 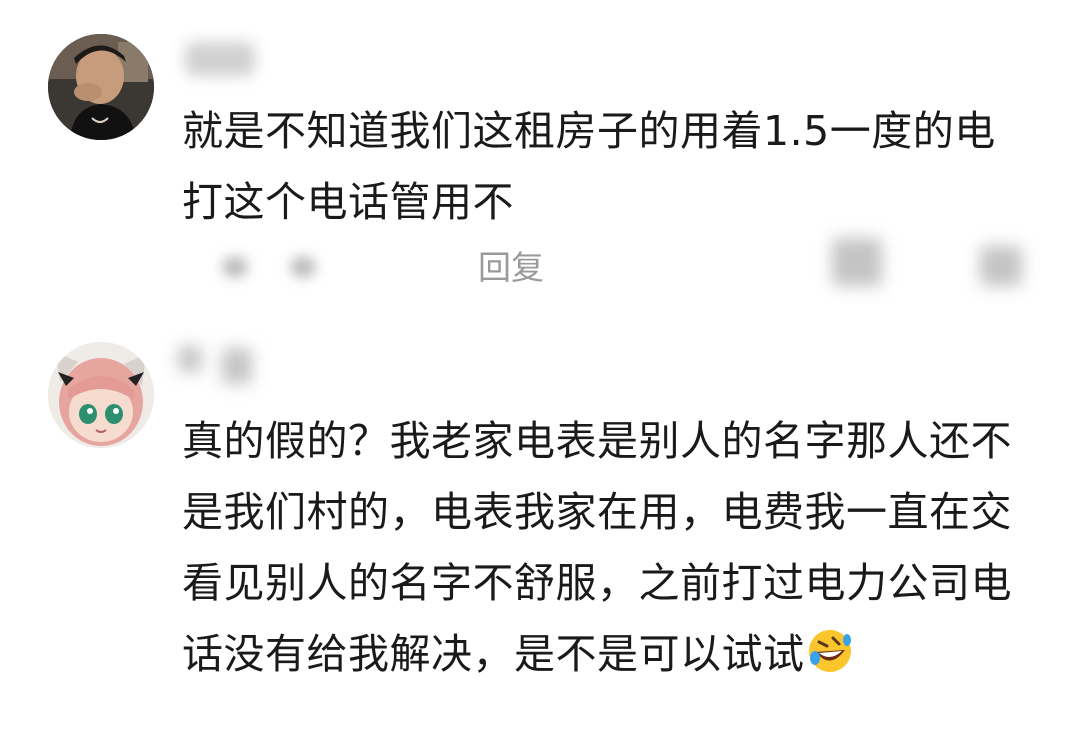 What do you see at coordinates (857, 262) in the screenshot?
I see `like-icon-blurred` at bounding box center [857, 262].